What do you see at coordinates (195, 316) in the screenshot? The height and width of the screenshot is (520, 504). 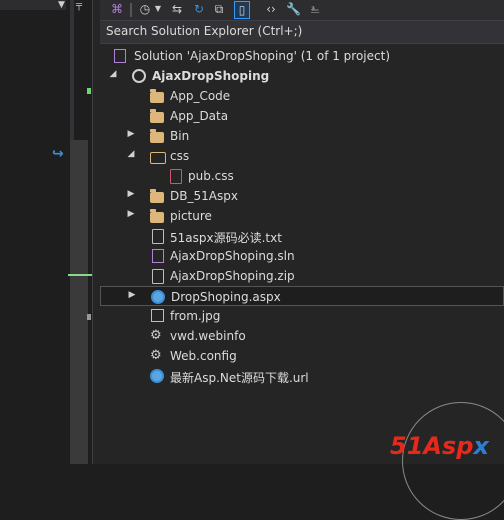 I see `tree-item-label: from.jpg` at bounding box center [195, 316].